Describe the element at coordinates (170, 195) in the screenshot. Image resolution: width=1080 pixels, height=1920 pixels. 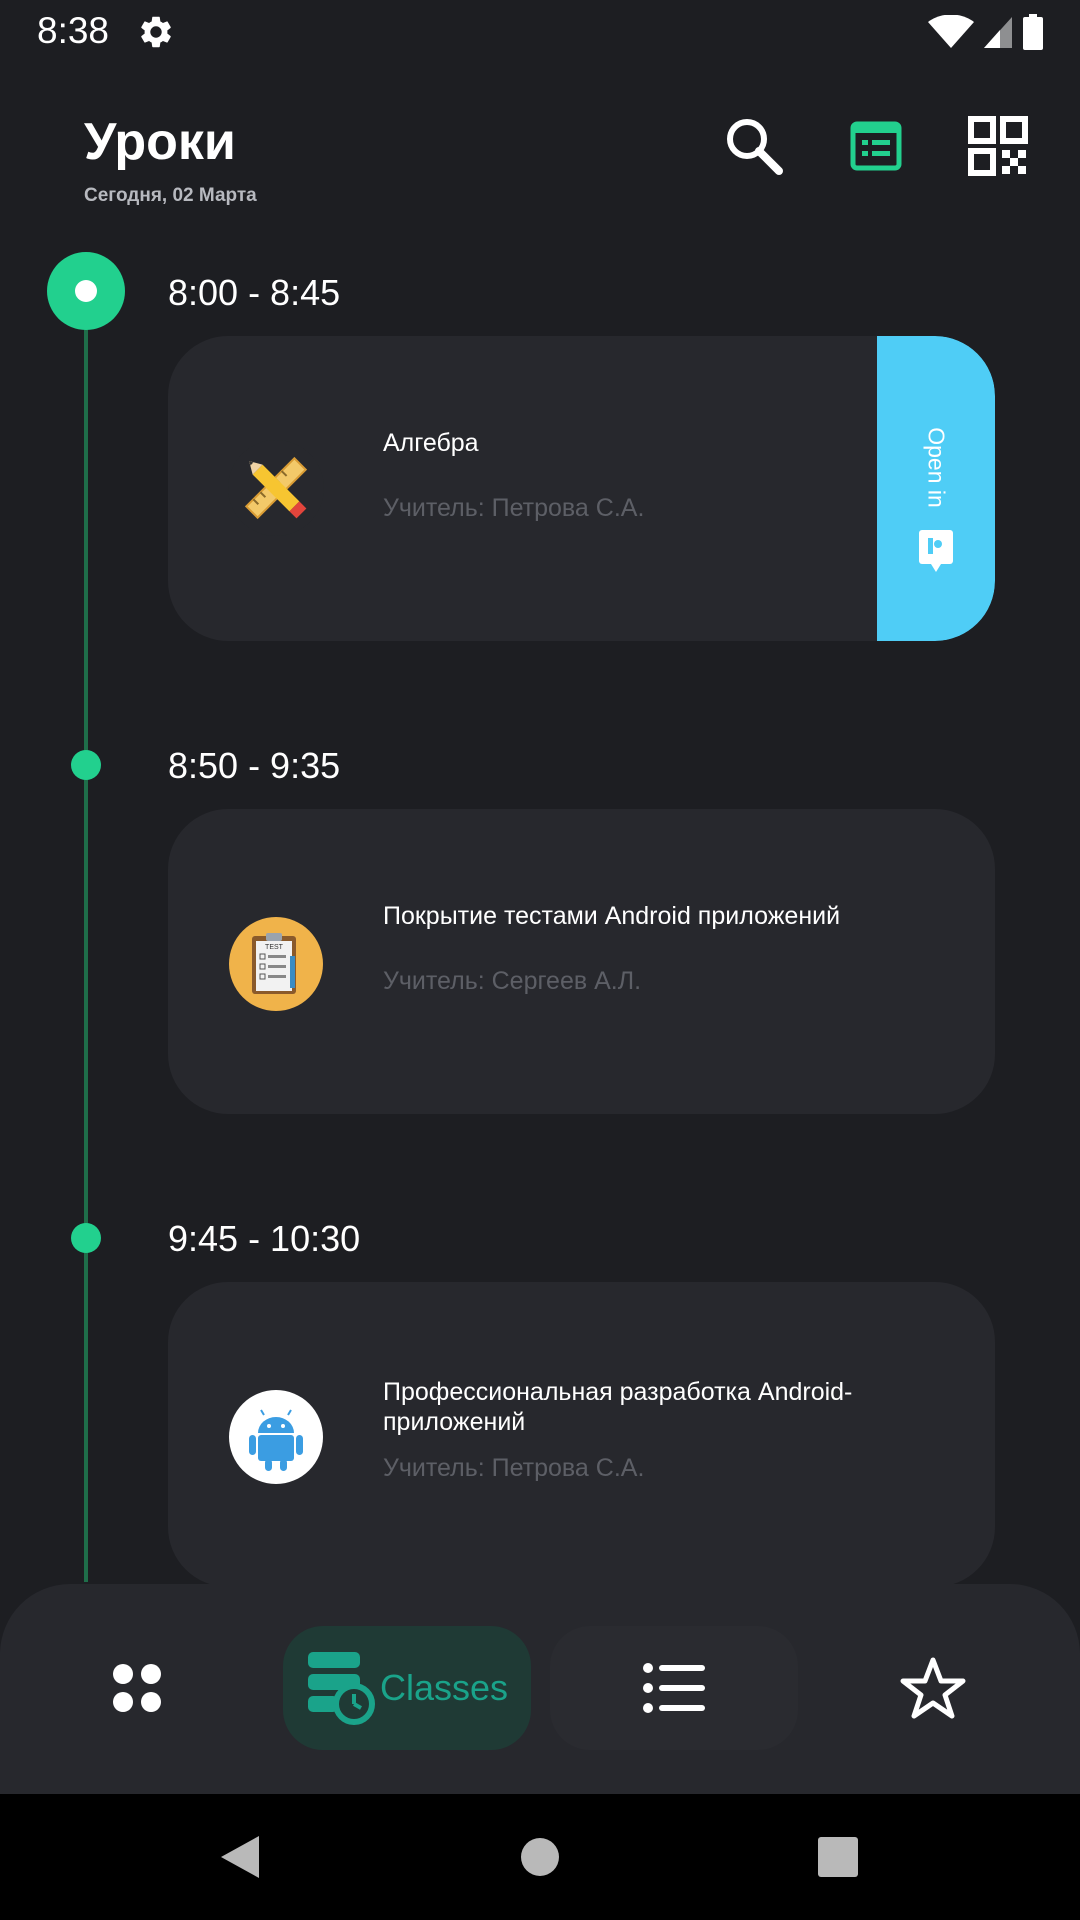
I see `page-date: Сегодня, 02 Марта` at that location.